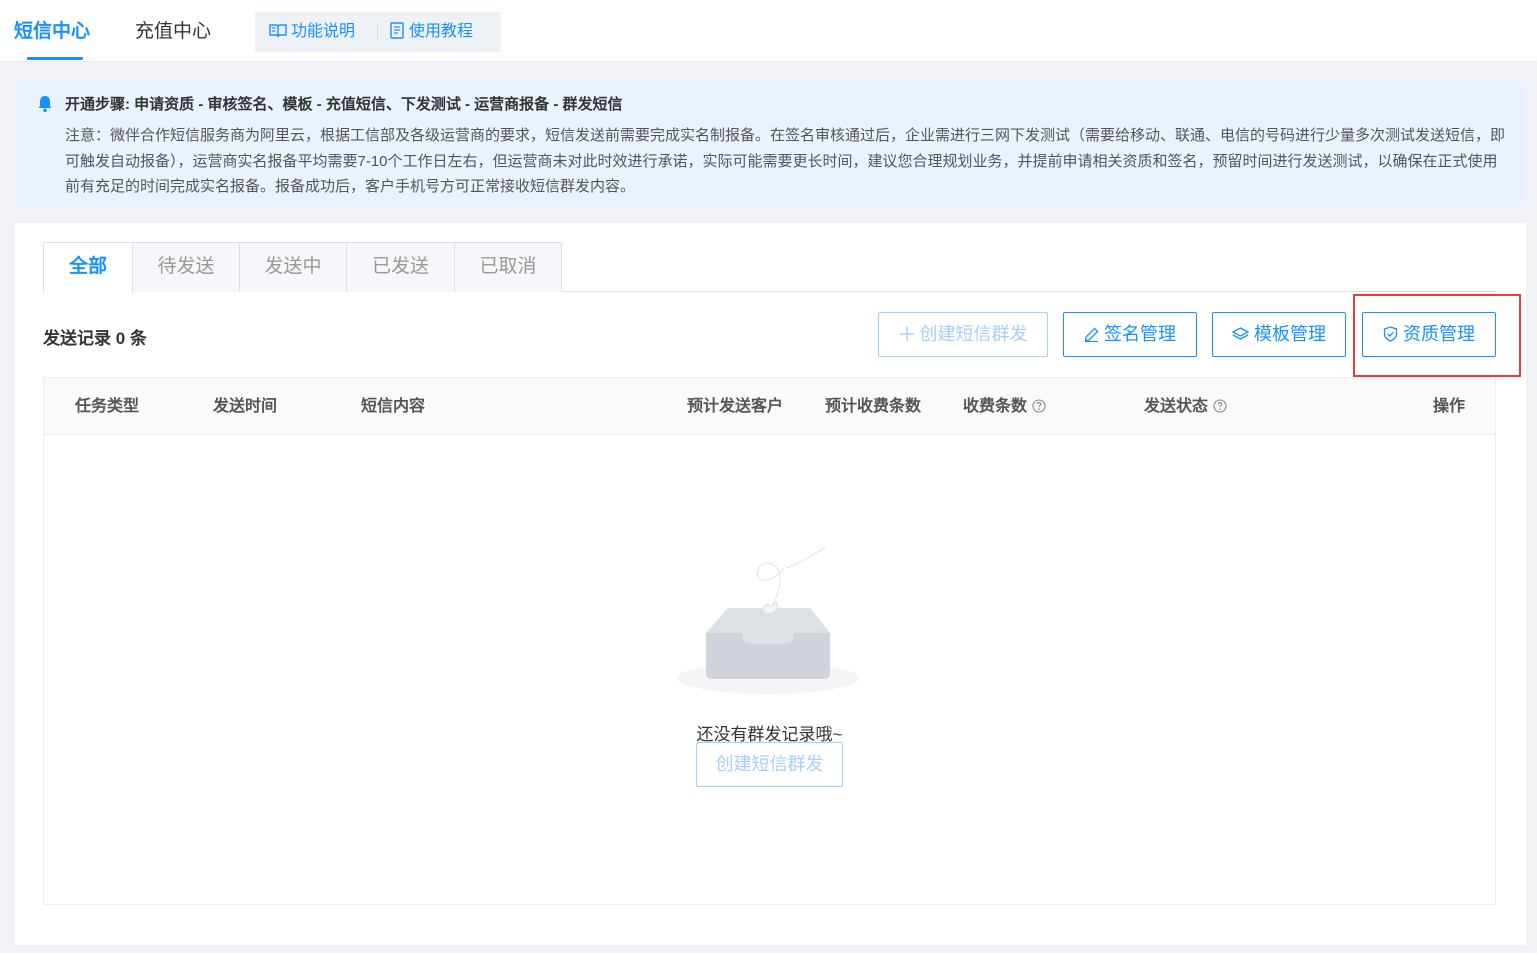 The height and width of the screenshot is (953, 1537). Describe the element at coordinates (1091, 335) in the screenshot. I see `edit-pen-icon` at that location.